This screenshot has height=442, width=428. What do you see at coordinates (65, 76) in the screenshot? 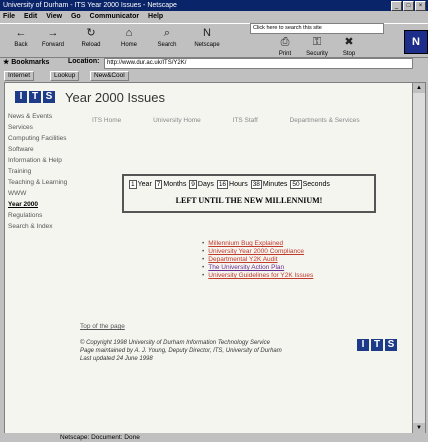
I see `personal-lookup-button: Lookup` at bounding box center [65, 76].